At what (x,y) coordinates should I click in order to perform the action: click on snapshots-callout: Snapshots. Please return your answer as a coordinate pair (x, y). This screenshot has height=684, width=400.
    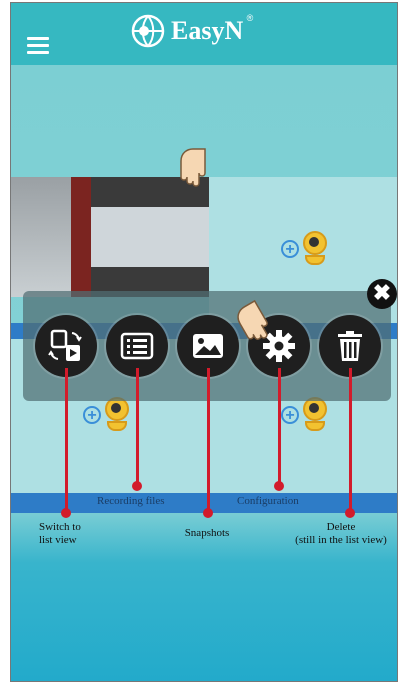
    Looking at the image, I should click on (207, 533).